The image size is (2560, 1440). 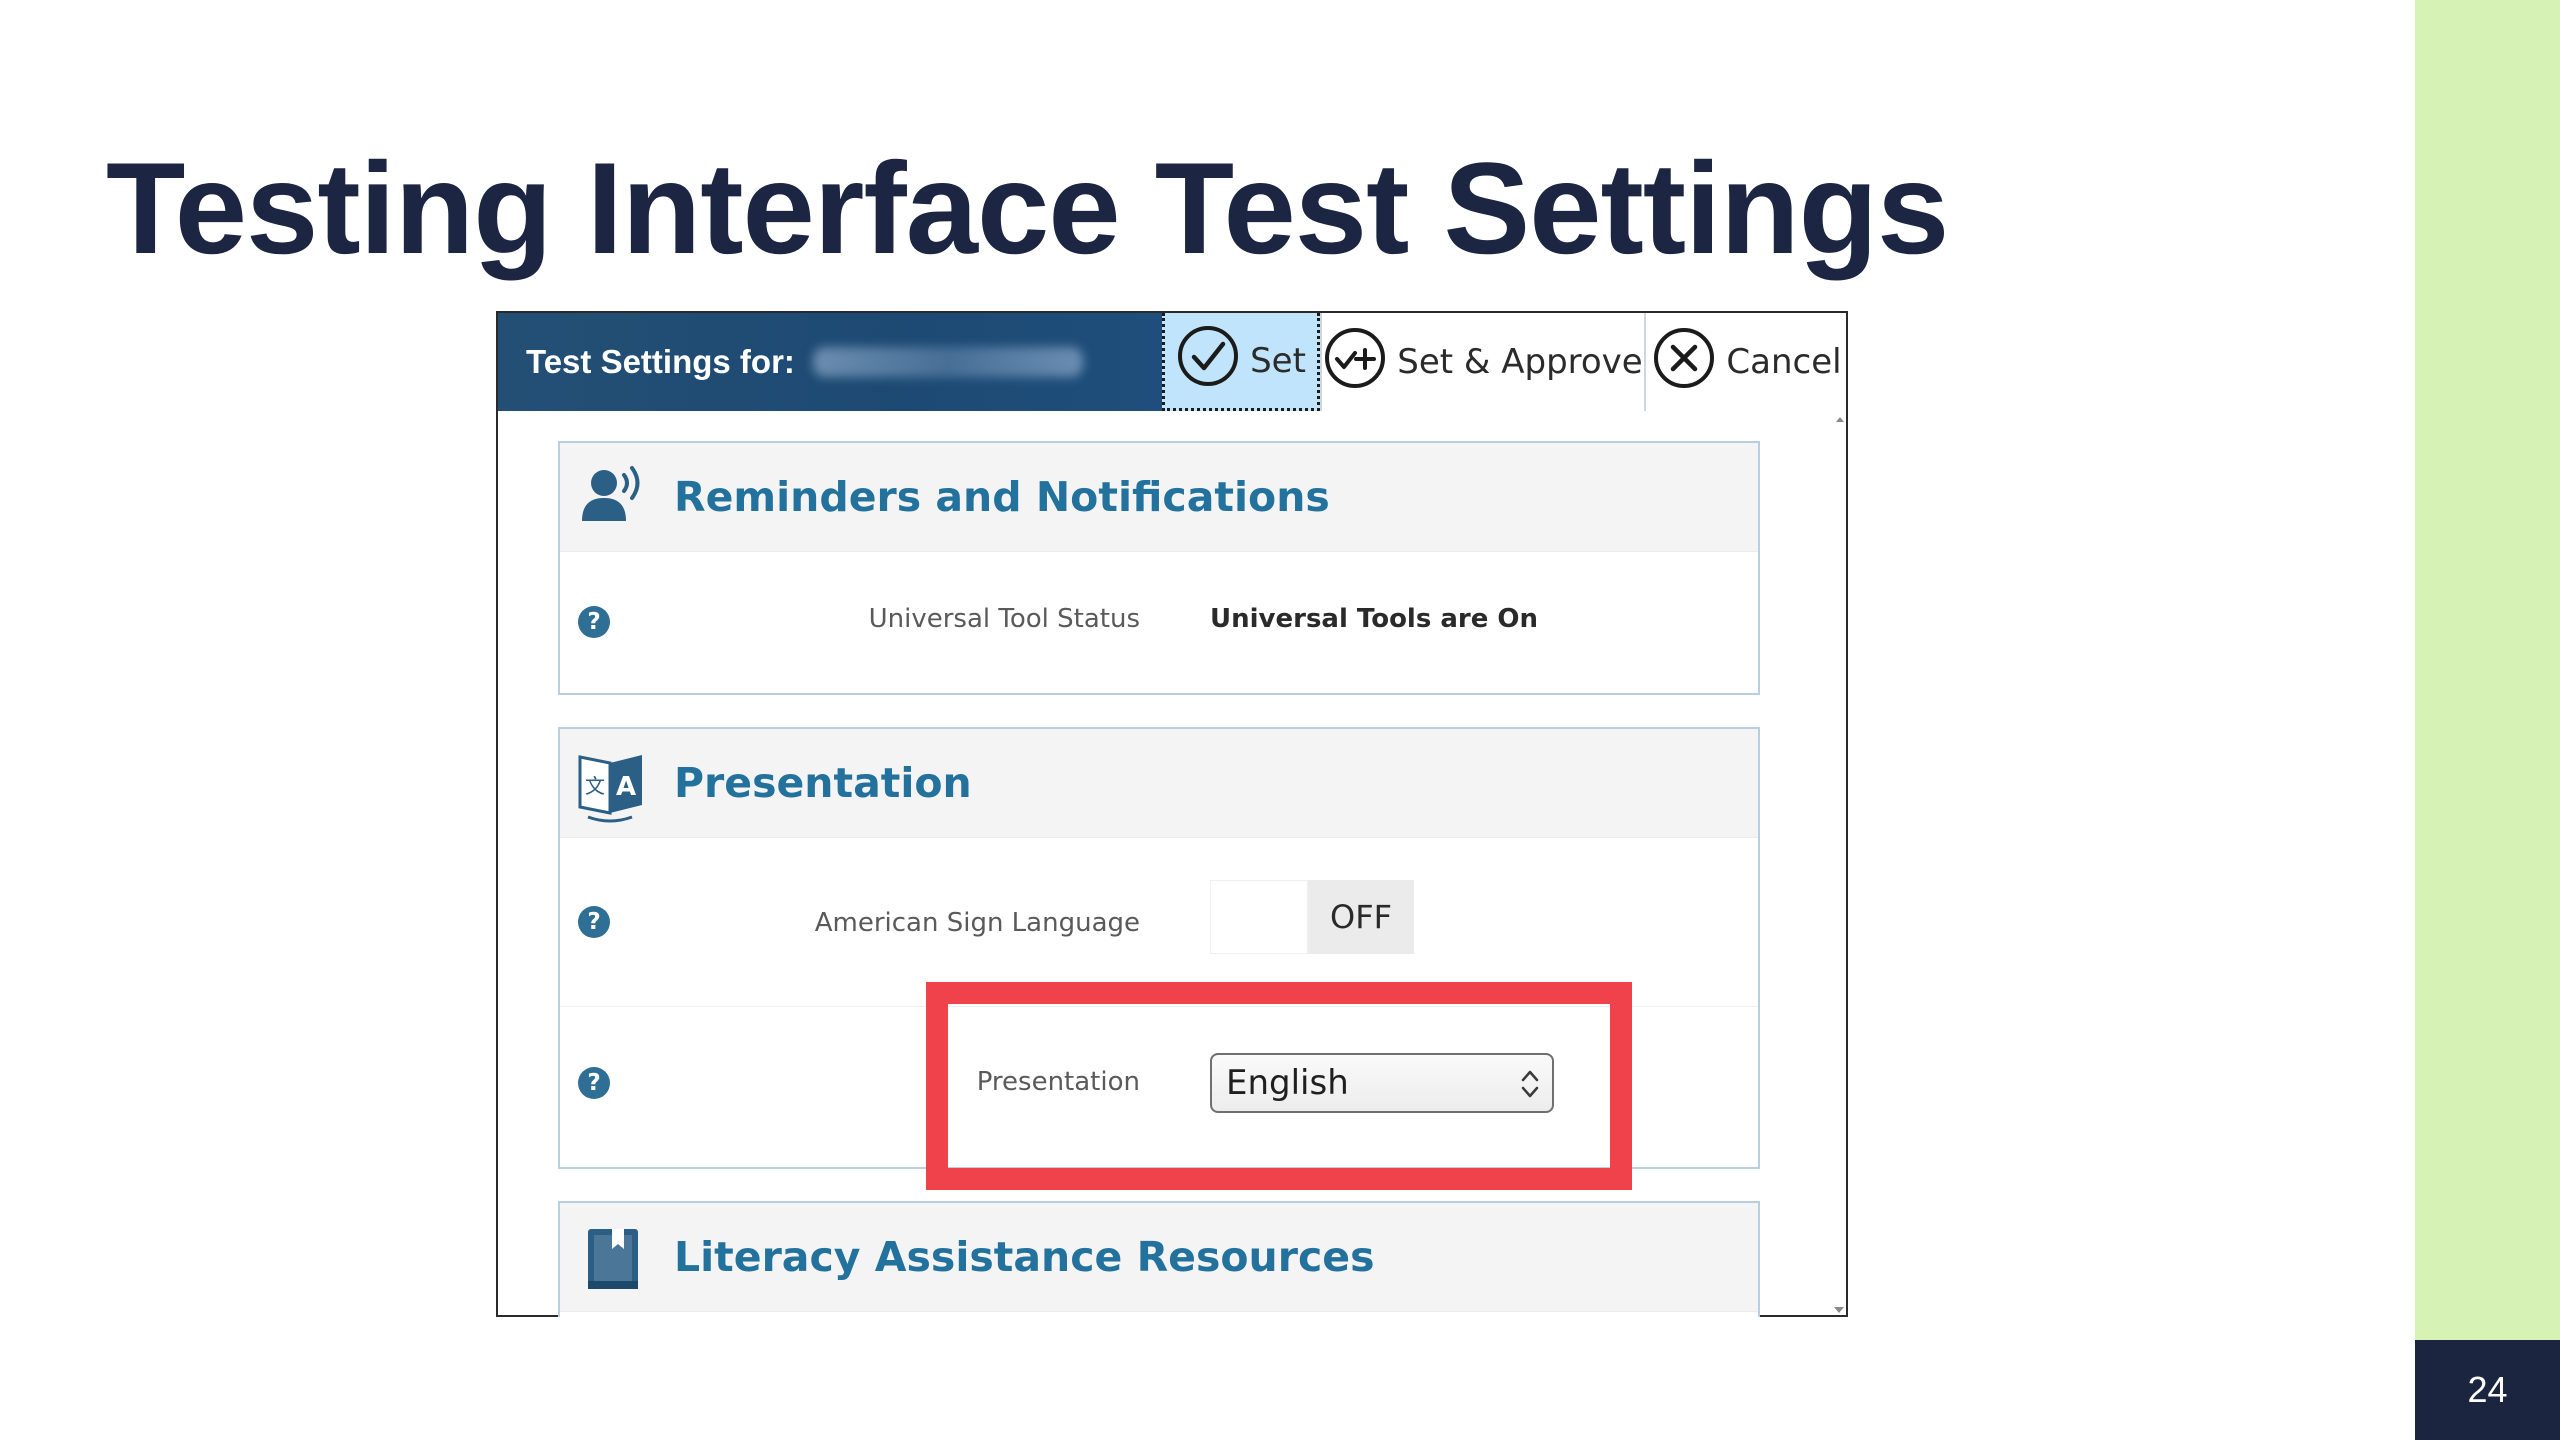 What do you see at coordinates (612, 783) in the screenshot?
I see `translate-icon: 文 A` at bounding box center [612, 783].